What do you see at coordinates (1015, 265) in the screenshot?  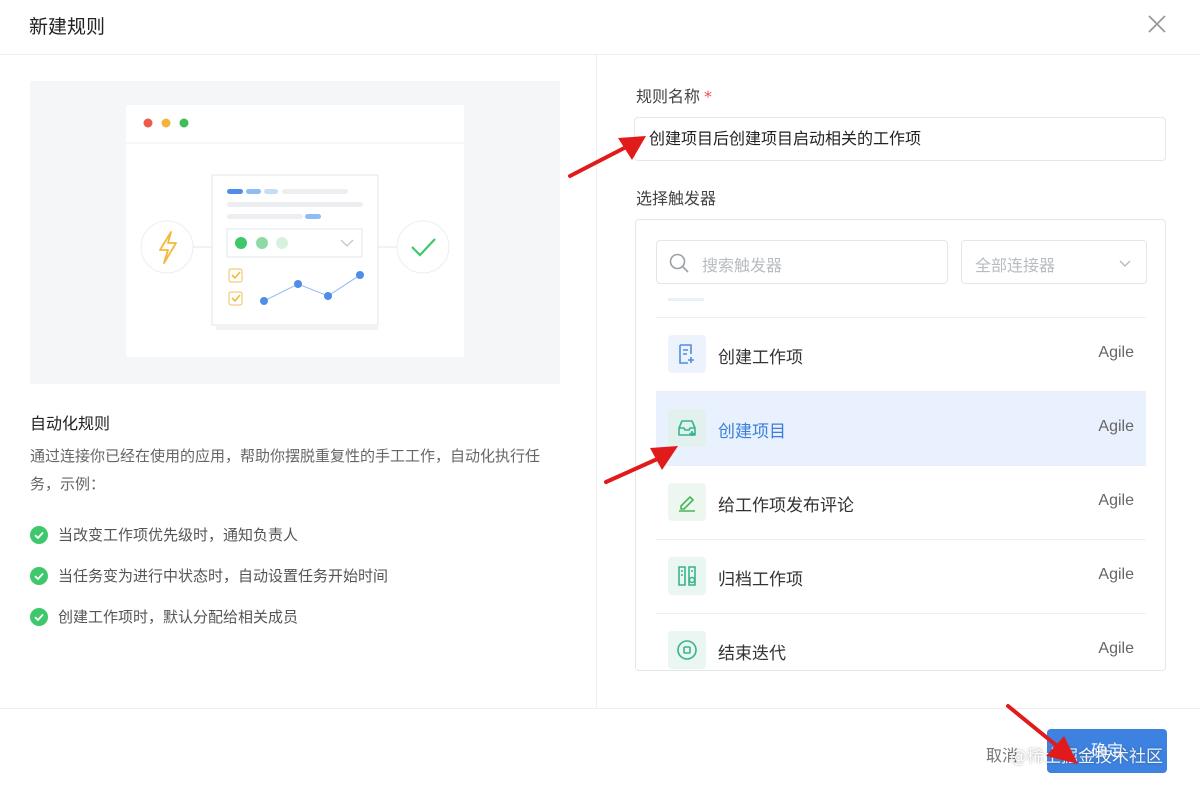 I see `connector-select-value: 全部连接器` at bounding box center [1015, 265].